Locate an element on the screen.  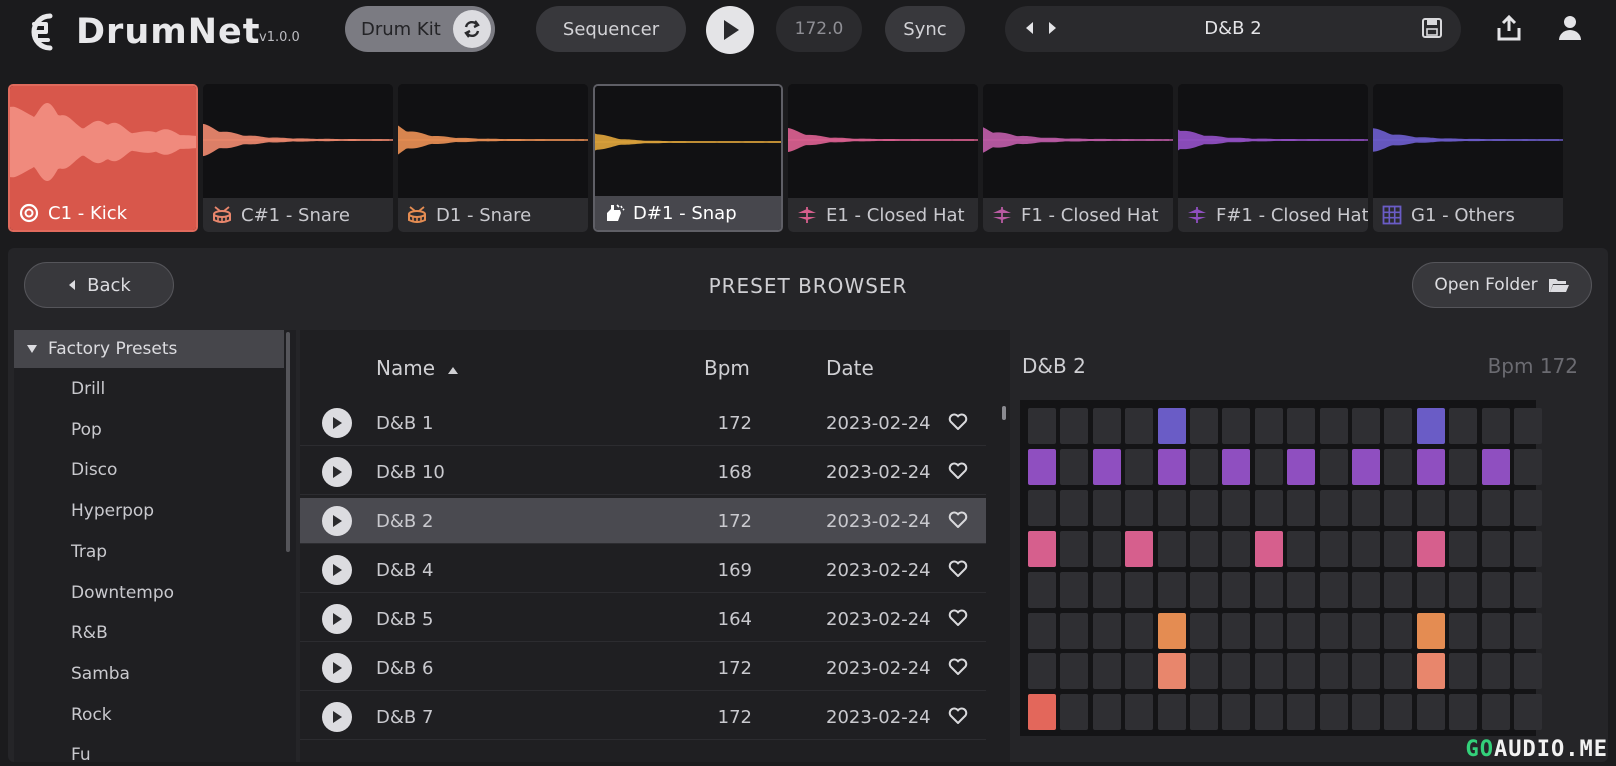
list-scrollbar is located at coordinates (1004, 413).